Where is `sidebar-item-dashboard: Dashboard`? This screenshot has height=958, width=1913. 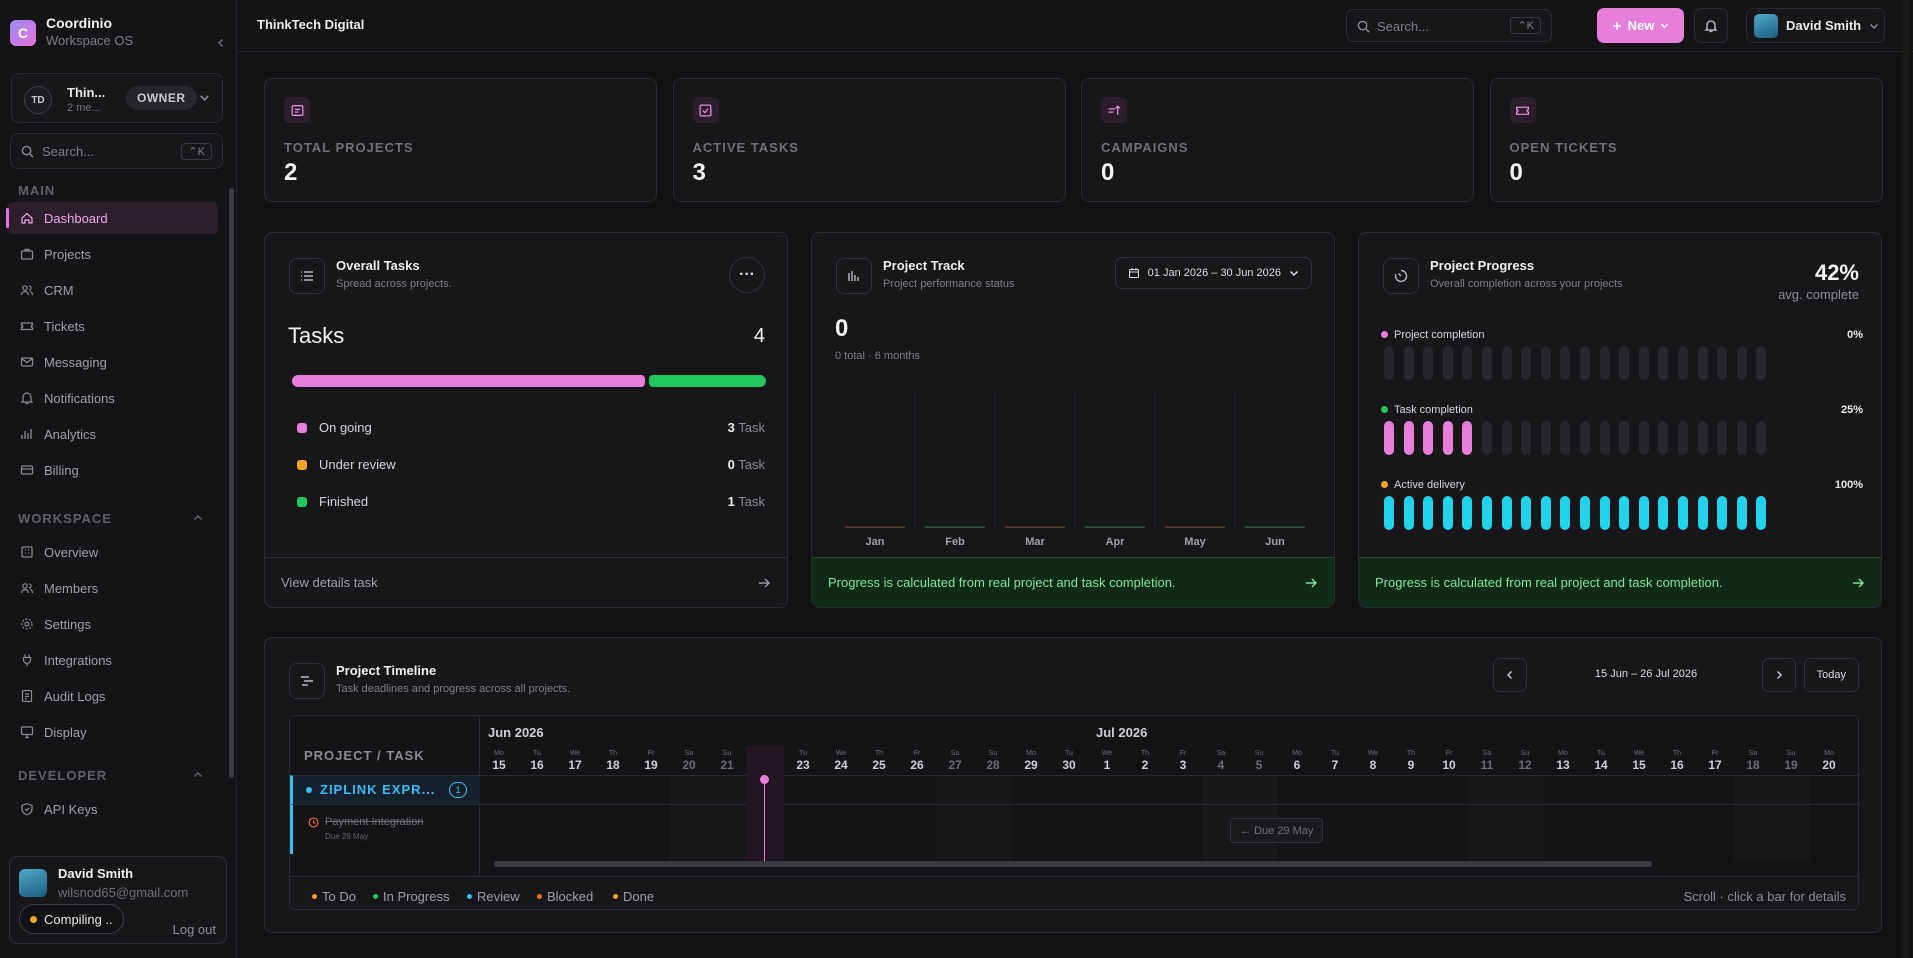 sidebar-item-dashboard: Dashboard is located at coordinates (112, 218).